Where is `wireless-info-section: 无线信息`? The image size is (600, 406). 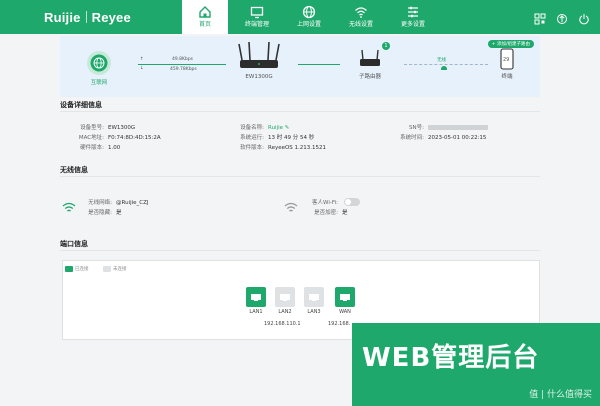 wireless-info-section: 无线信息 is located at coordinates (300, 171).